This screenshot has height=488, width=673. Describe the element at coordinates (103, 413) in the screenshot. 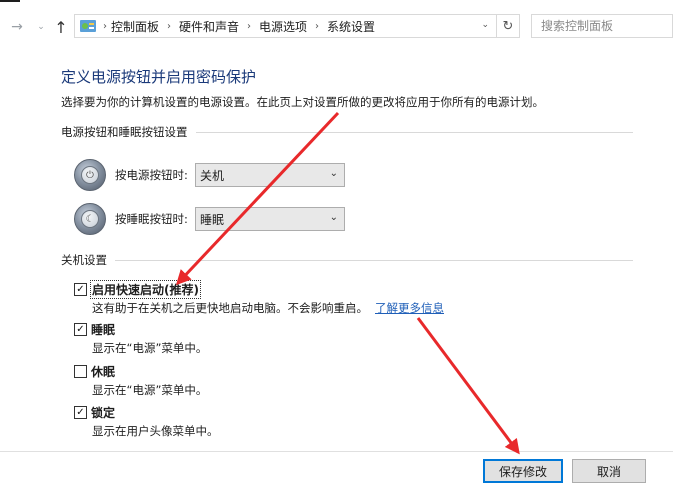

I see `checkbox-label: 锁定` at that location.